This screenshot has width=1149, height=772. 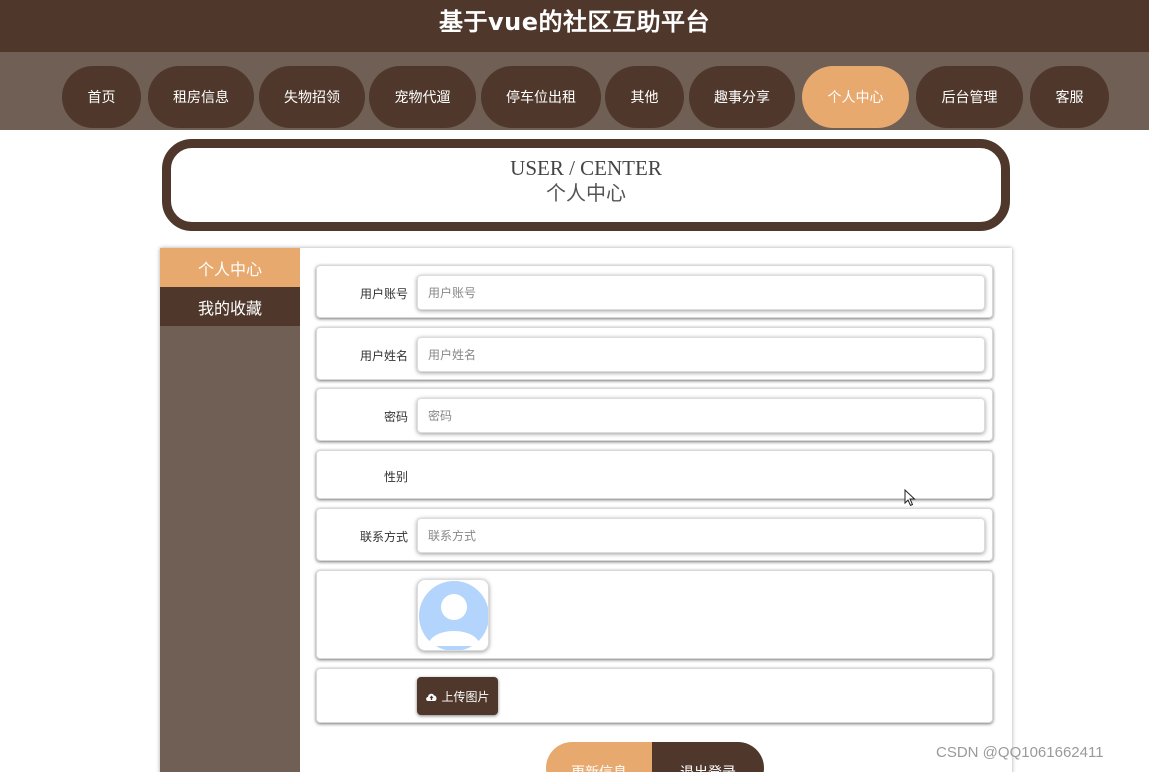 I want to click on nav-item-lost-found: 失物招领, so click(x=312, y=97).